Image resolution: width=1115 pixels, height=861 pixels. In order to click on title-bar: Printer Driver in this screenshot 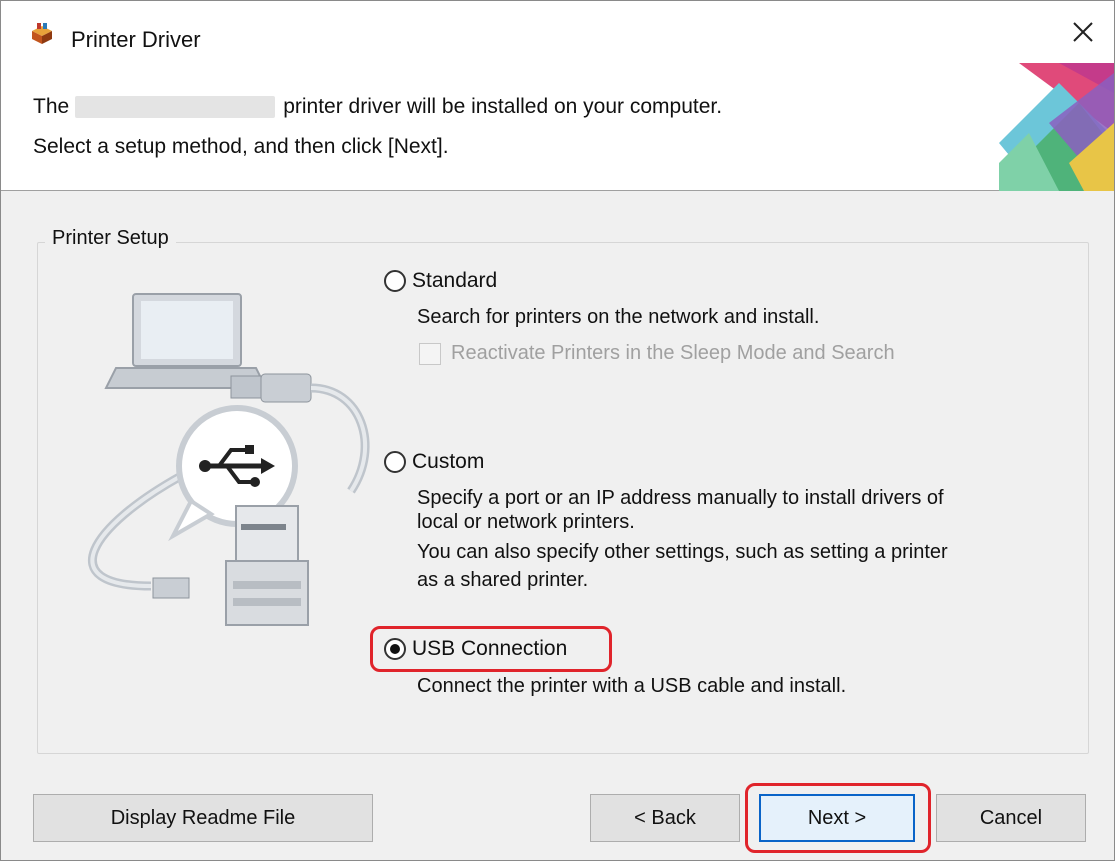, I will do `click(557, 32)`.